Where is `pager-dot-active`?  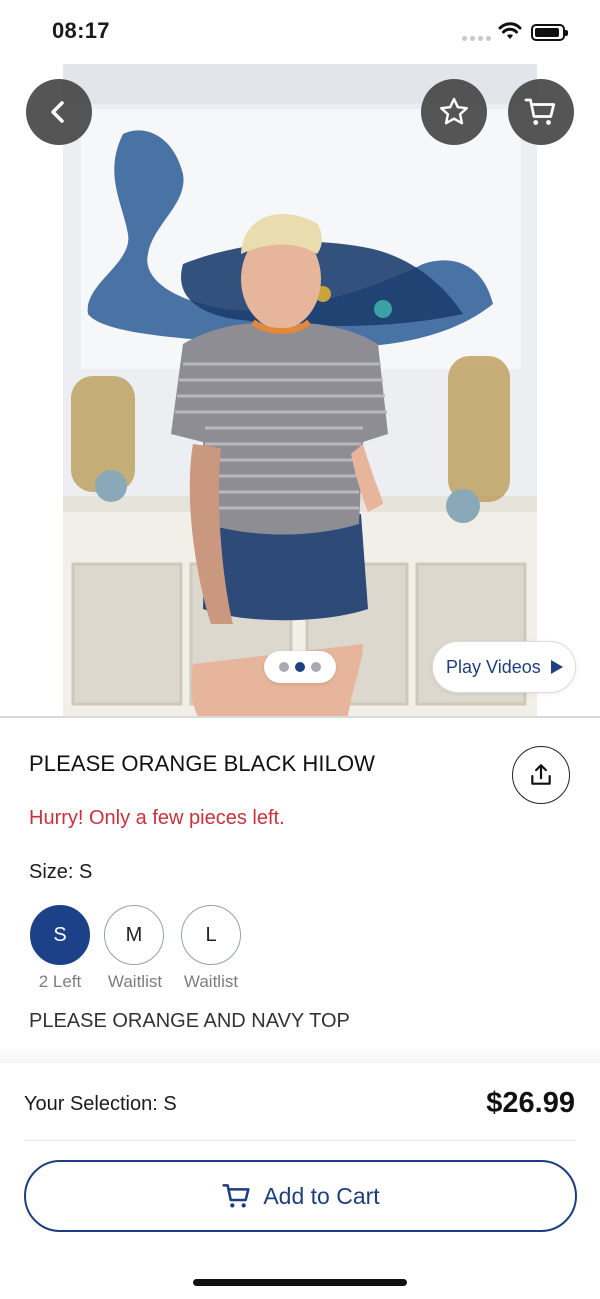 pager-dot-active is located at coordinates (300, 667).